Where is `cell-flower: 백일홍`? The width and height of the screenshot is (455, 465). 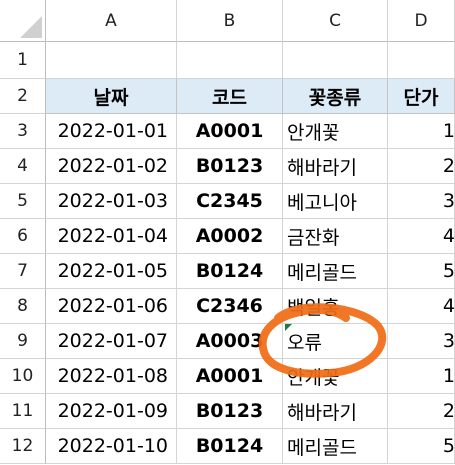
cell-flower: 백일홍 is located at coordinates (335, 306).